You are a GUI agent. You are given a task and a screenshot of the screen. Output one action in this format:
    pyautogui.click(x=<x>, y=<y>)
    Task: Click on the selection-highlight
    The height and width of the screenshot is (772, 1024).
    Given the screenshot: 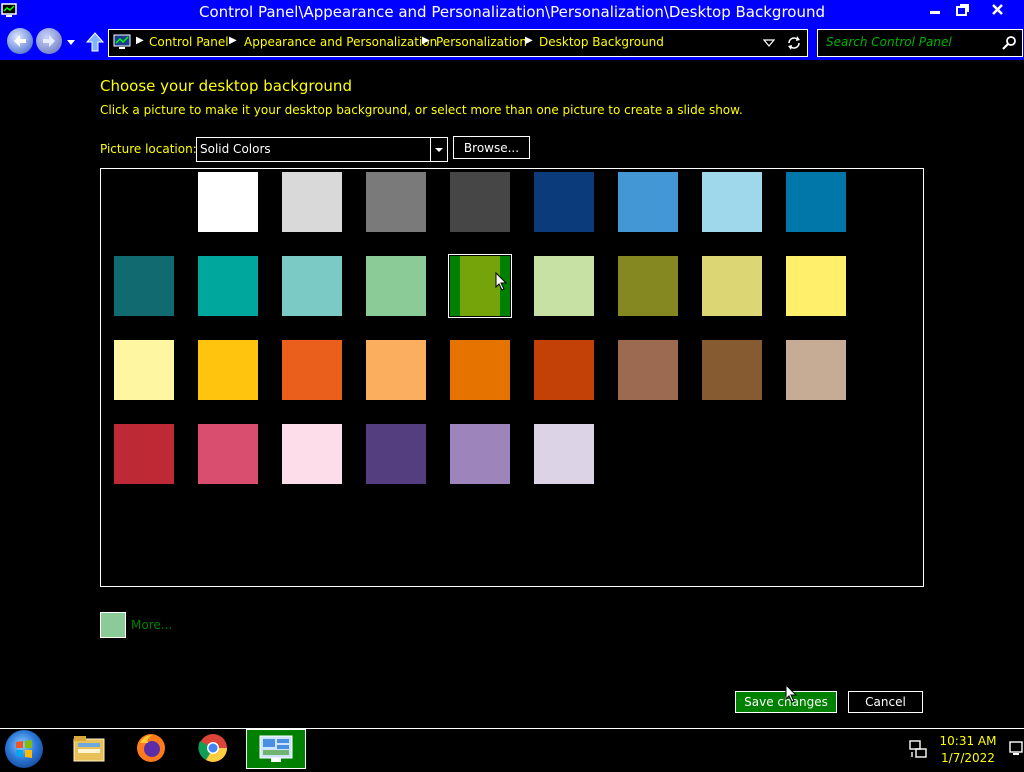 What is the action you would take?
    pyautogui.click(x=455, y=286)
    